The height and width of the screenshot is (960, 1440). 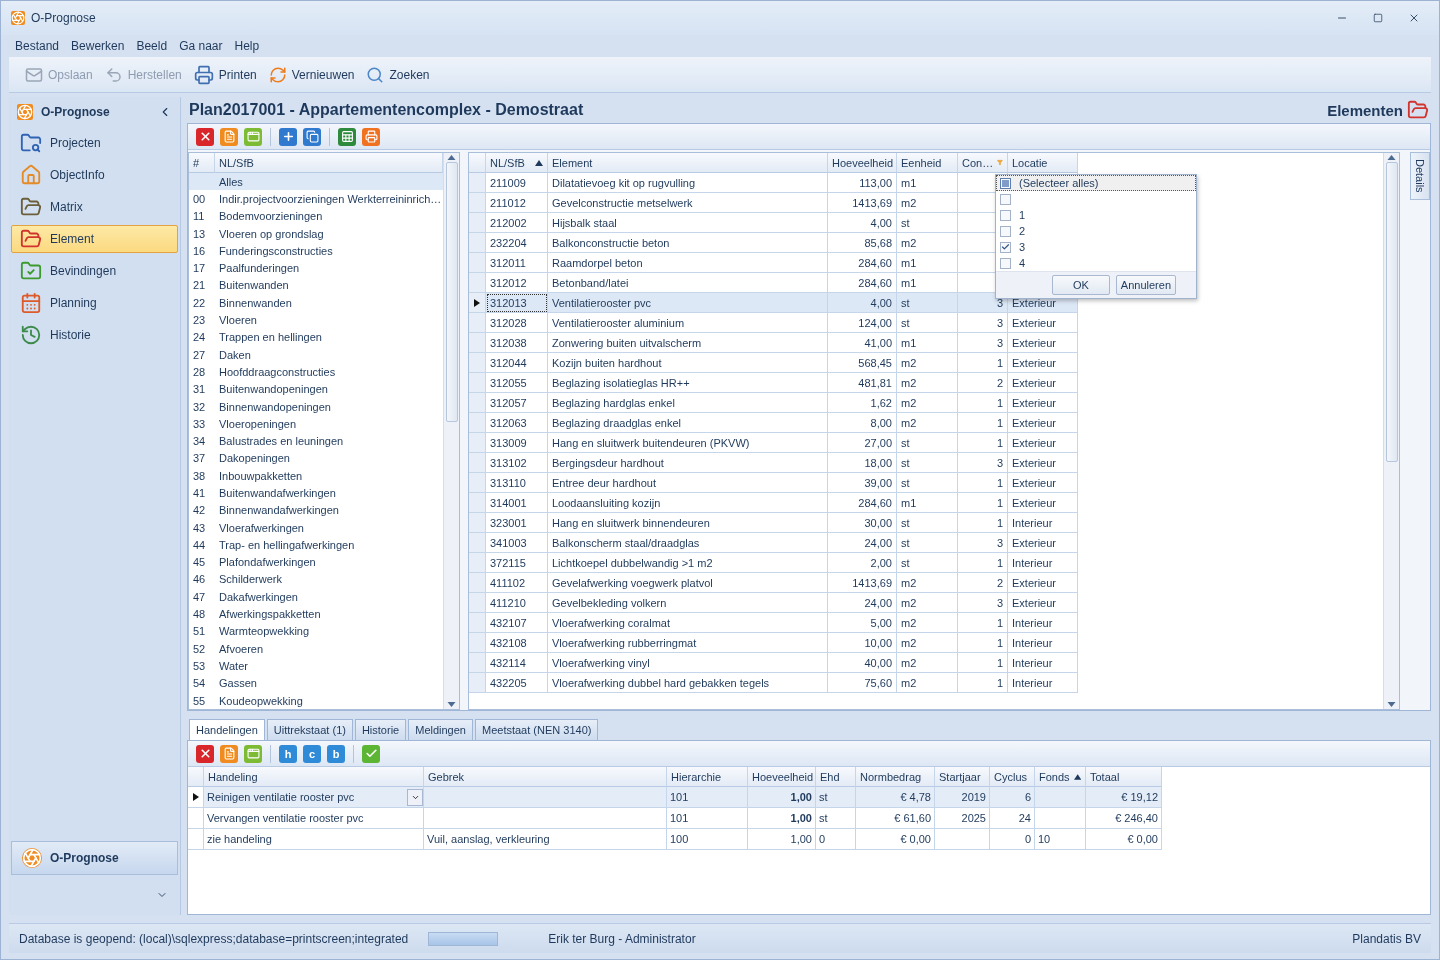 I want to click on add-button, so click(x=288, y=136).